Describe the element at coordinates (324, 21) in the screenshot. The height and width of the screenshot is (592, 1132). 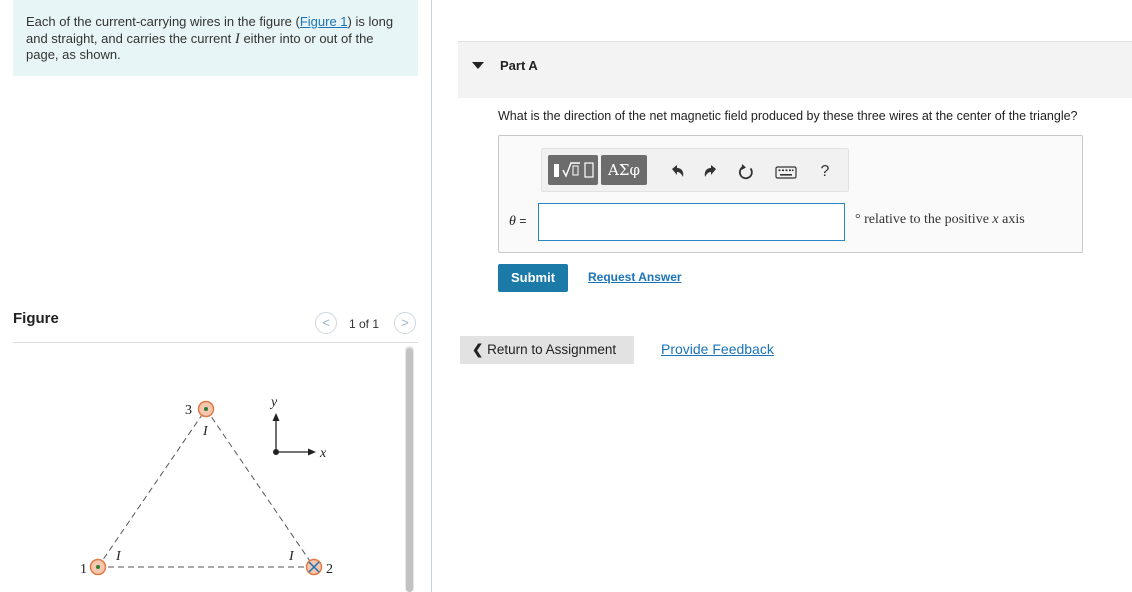
I see `figure-link: Figure 1` at that location.